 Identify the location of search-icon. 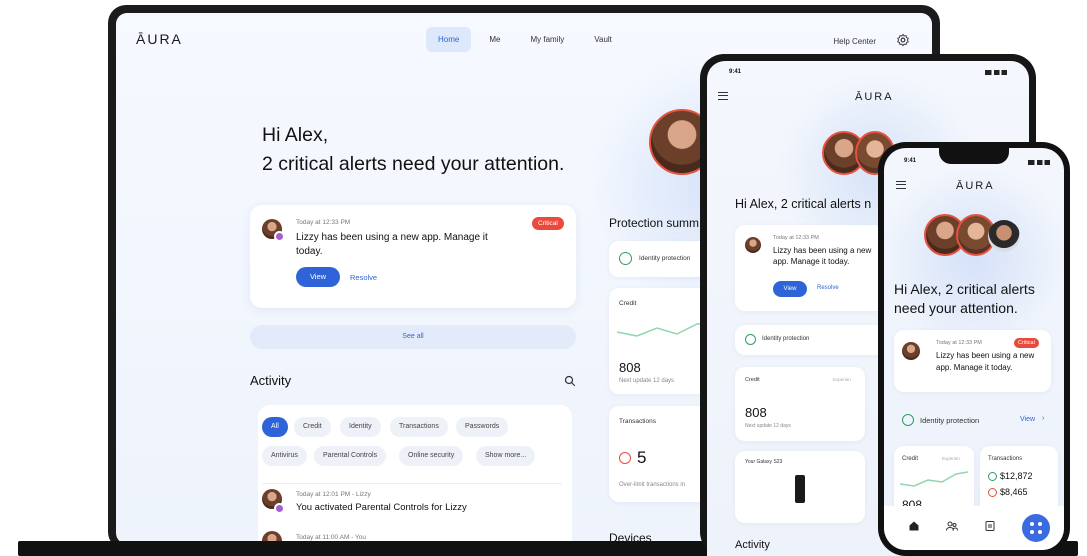
(570, 381).